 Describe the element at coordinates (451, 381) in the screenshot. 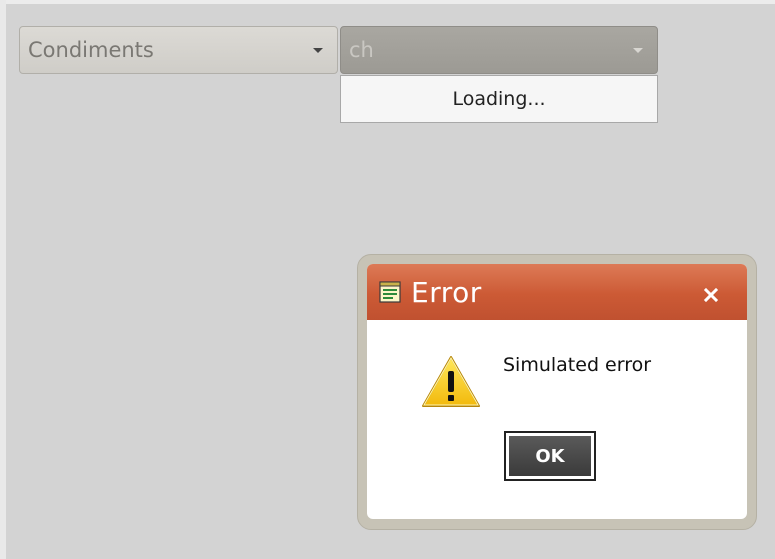

I see `warning-icon` at that location.